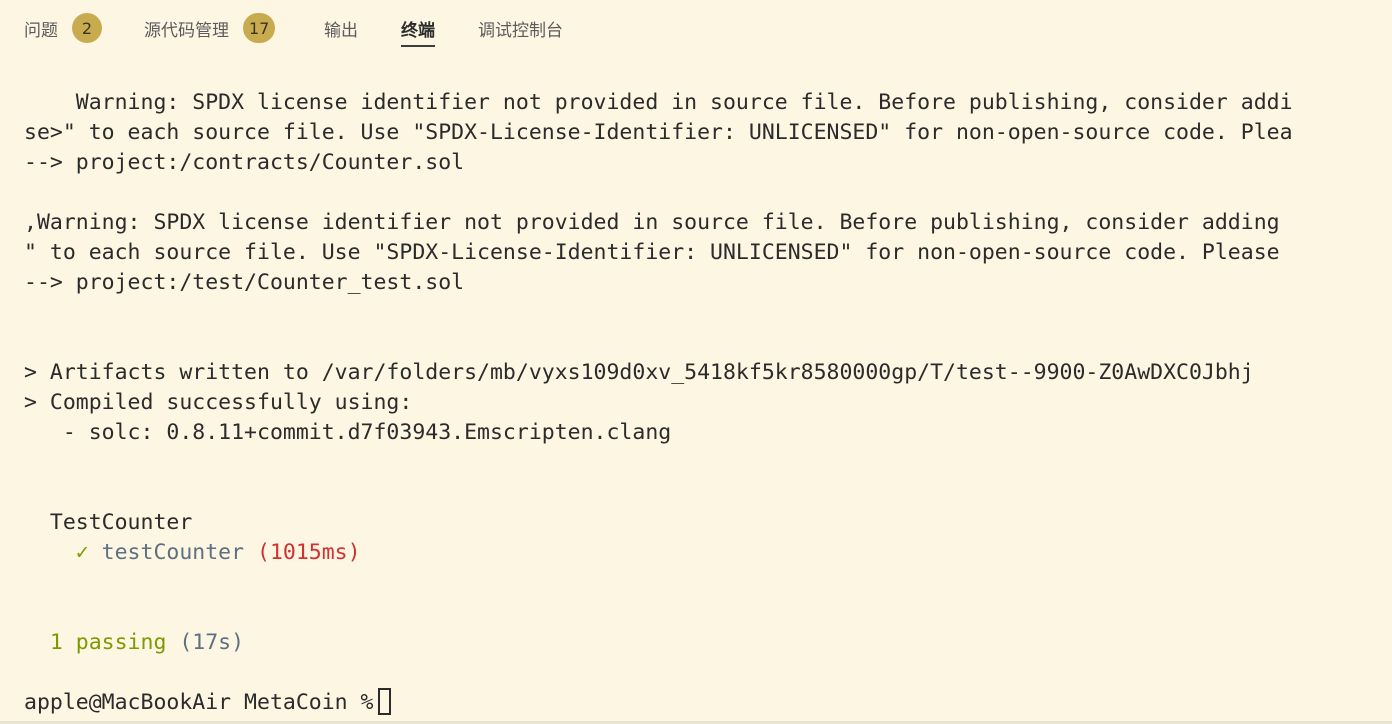 The image size is (1392, 724). Describe the element at coordinates (63, 28) in the screenshot. I see `tab-problems: 问题 2` at that location.